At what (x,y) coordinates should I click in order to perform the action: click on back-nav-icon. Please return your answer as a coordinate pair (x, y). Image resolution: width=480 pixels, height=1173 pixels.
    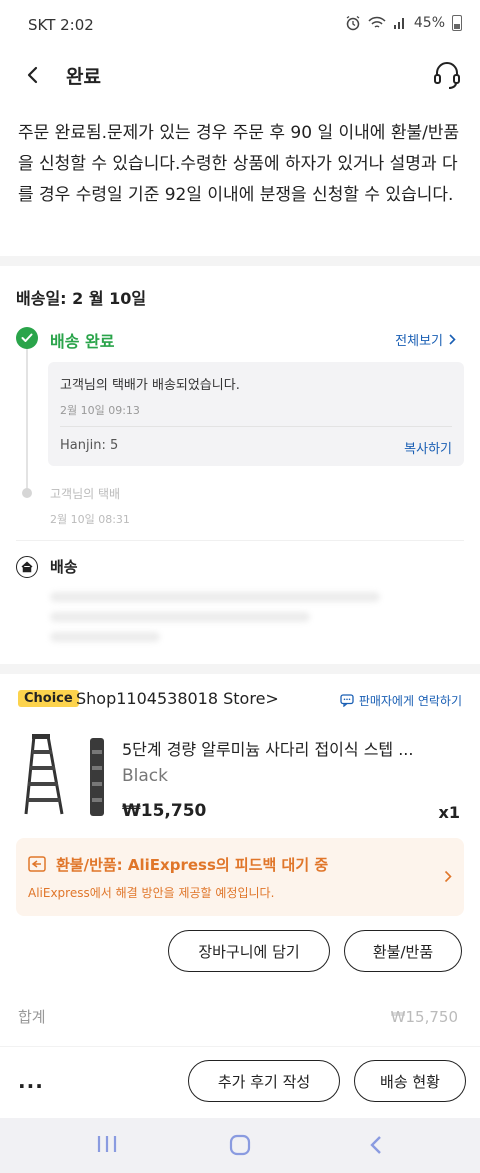
    Looking at the image, I should click on (376, 1147).